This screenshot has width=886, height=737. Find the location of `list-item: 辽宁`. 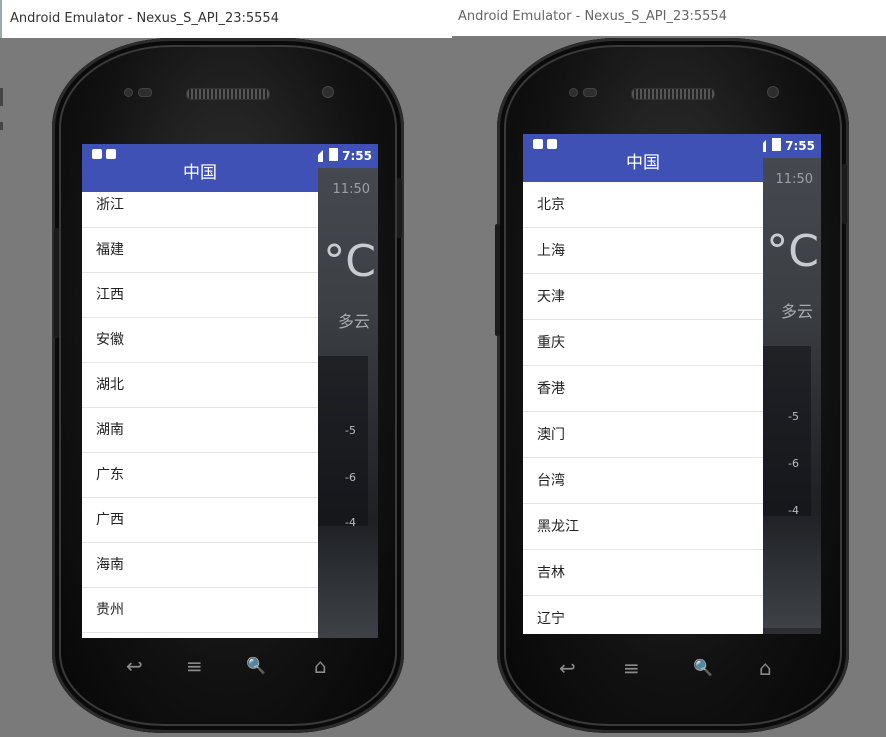

list-item: 辽宁 is located at coordinates (643, 615).